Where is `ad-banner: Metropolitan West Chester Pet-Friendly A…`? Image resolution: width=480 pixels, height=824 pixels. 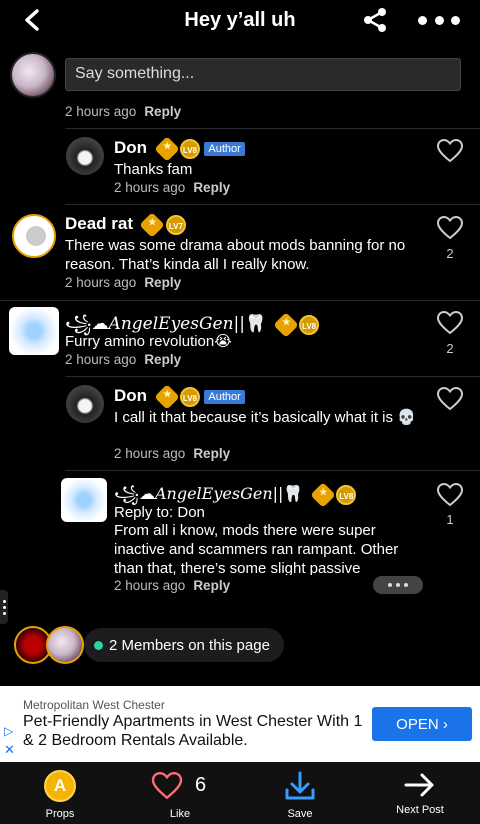
ad-banner: Metropolitan West Chester Pet-Friendly A… is located at coordinates (240, 724).